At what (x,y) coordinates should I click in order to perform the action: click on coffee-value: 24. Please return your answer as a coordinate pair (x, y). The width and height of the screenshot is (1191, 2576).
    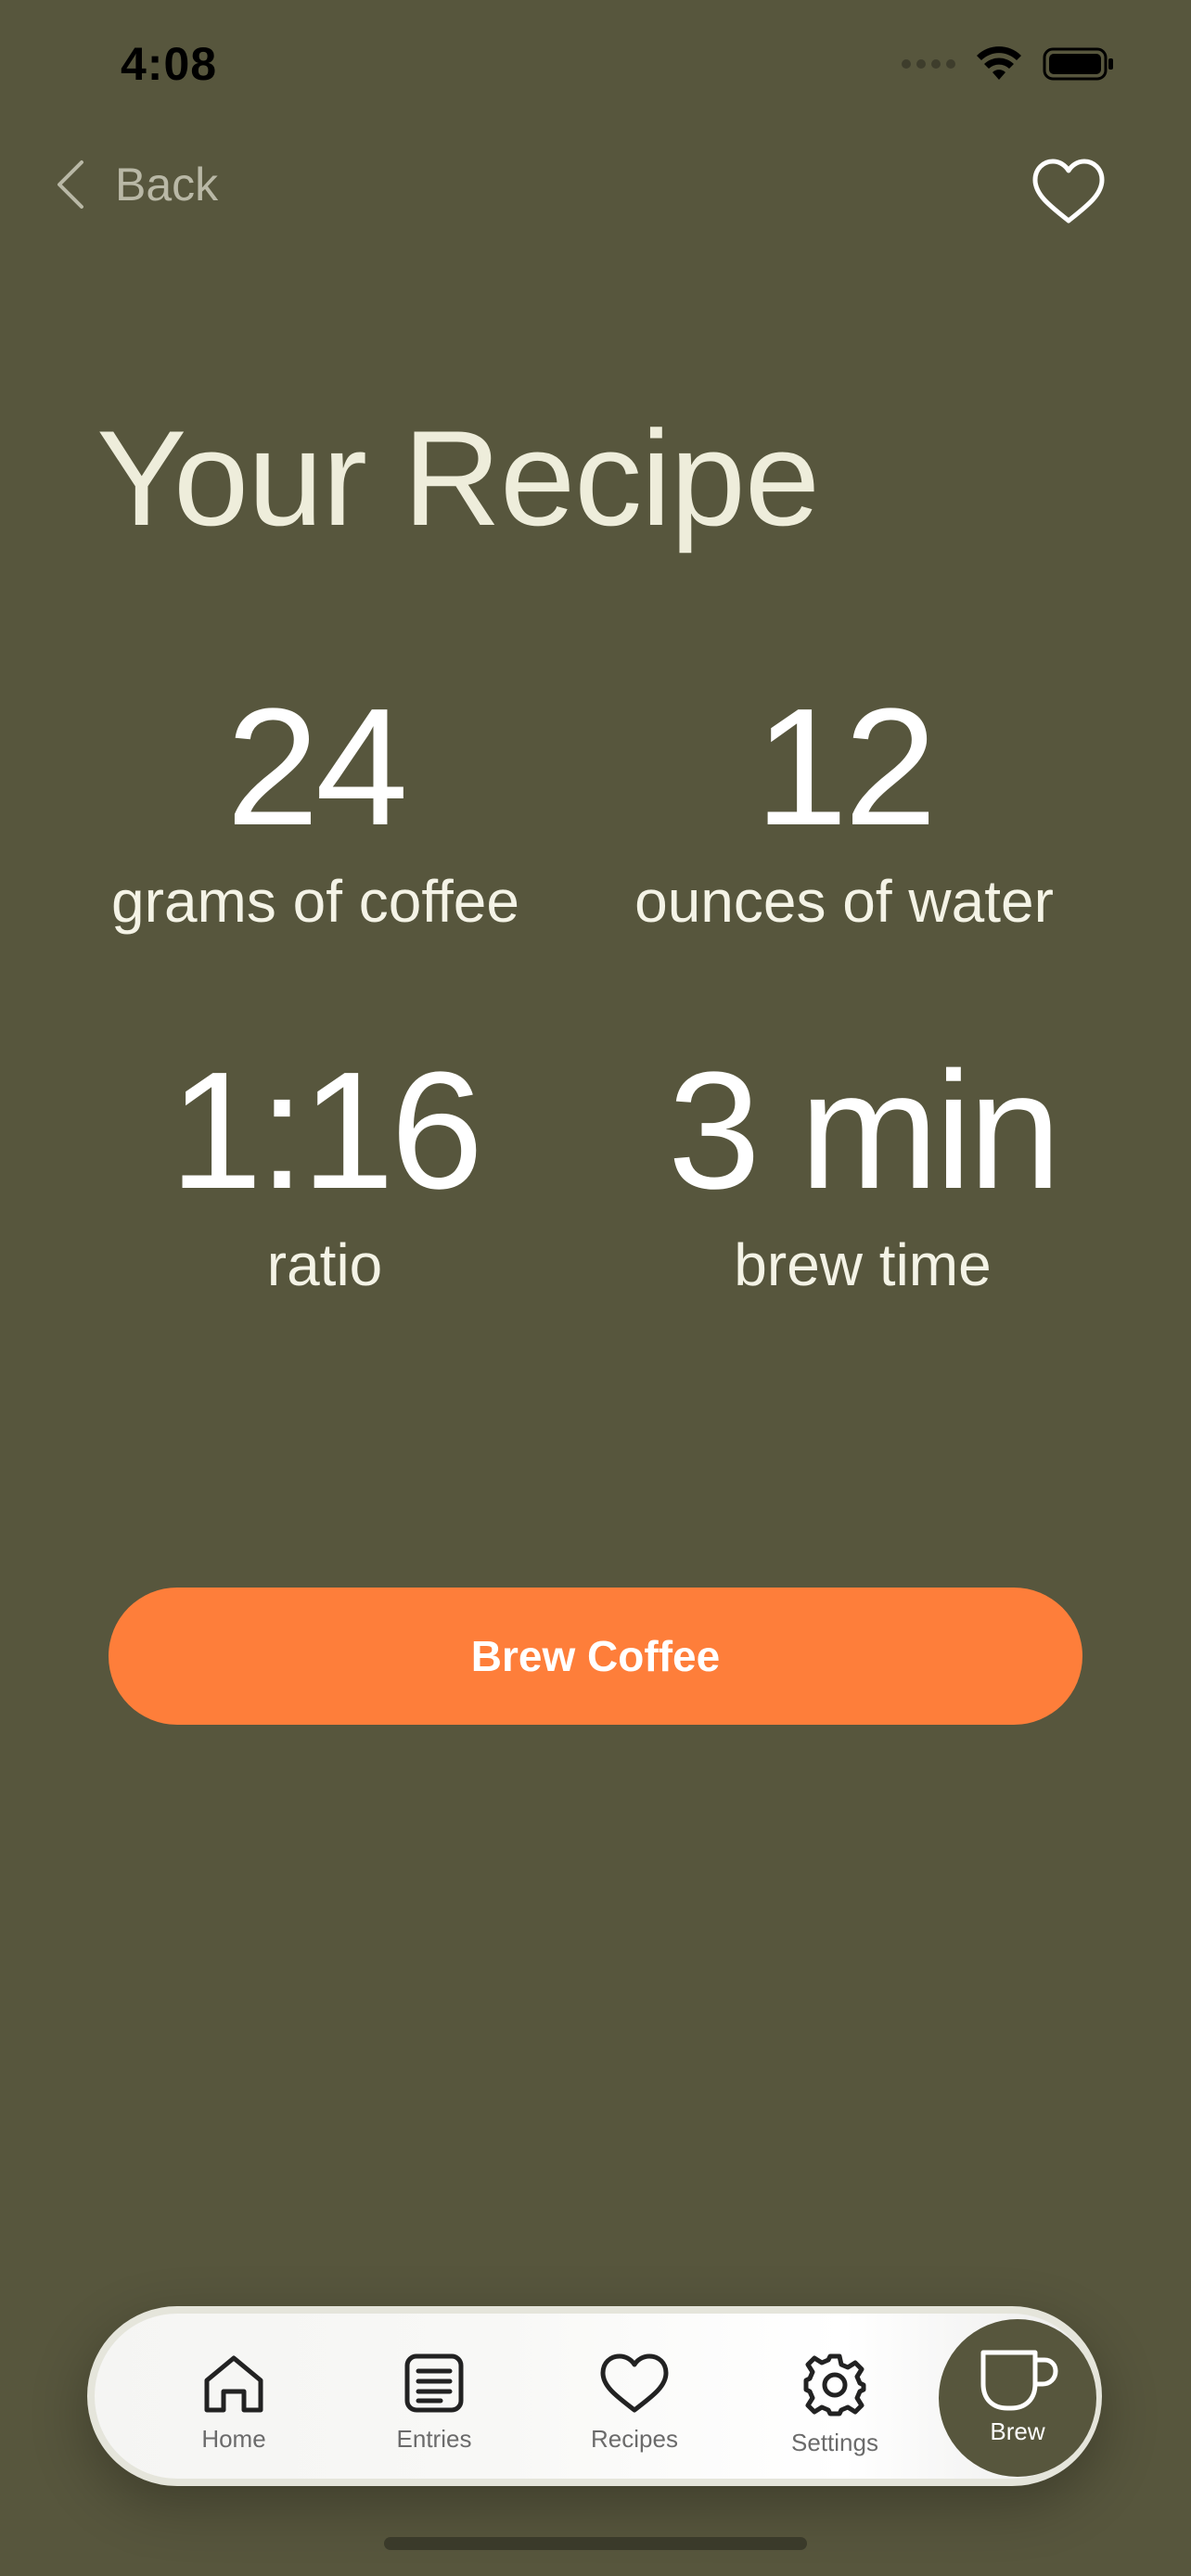
    Looking at the image, I should click on (316, 767).